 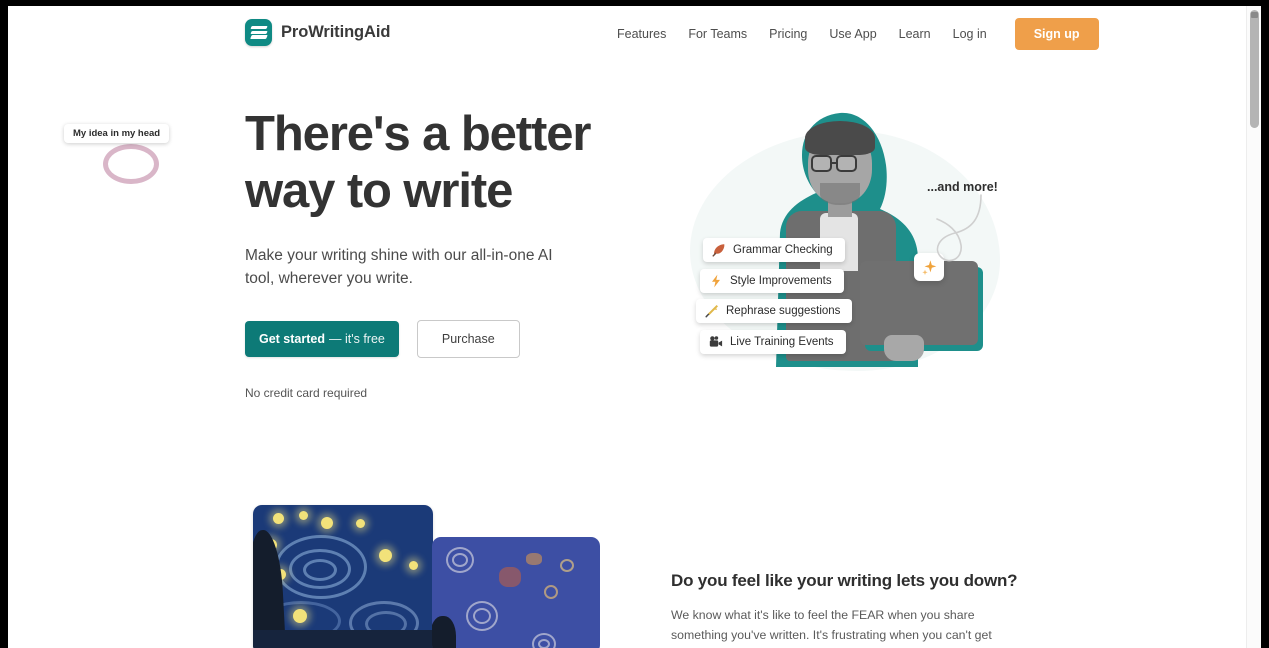 What do you see at coordinates (641, 34) in the screenshot?
I see `nav-link-features: Features` at bounding box center [641, 34].